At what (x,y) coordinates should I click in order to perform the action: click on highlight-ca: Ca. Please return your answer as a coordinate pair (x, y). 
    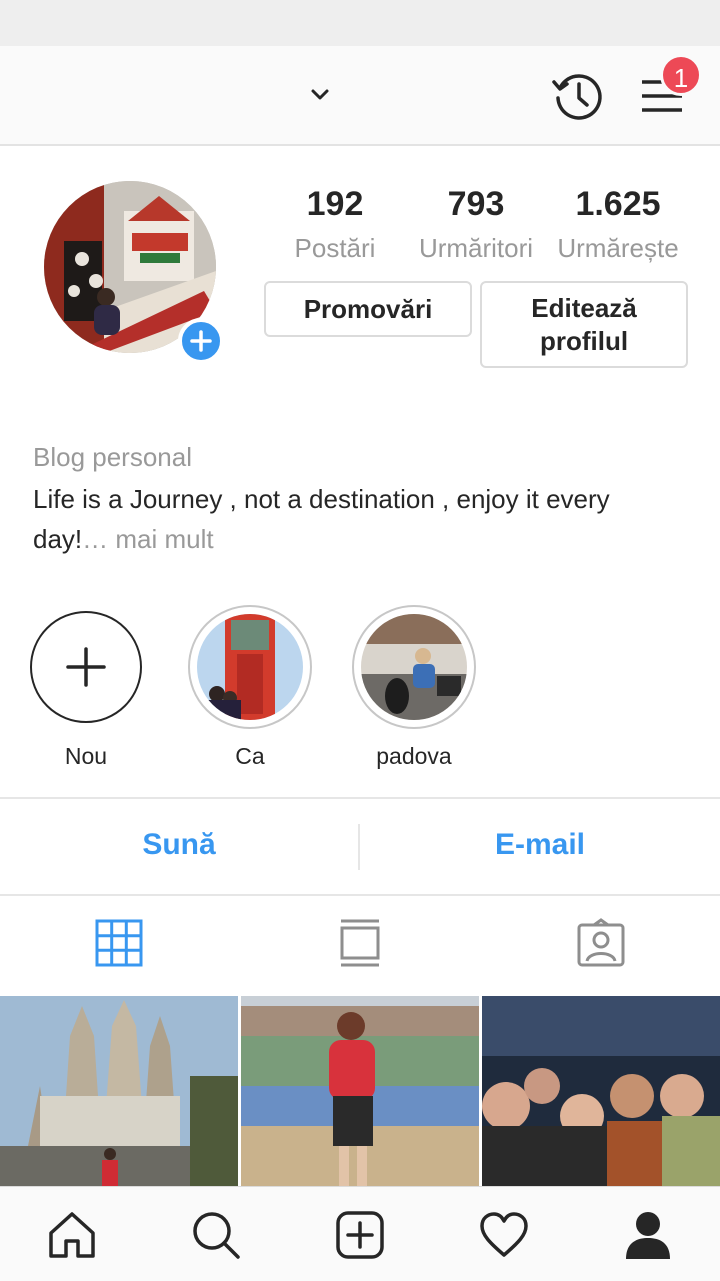
    Looking at the image, I should click on (250, 687).